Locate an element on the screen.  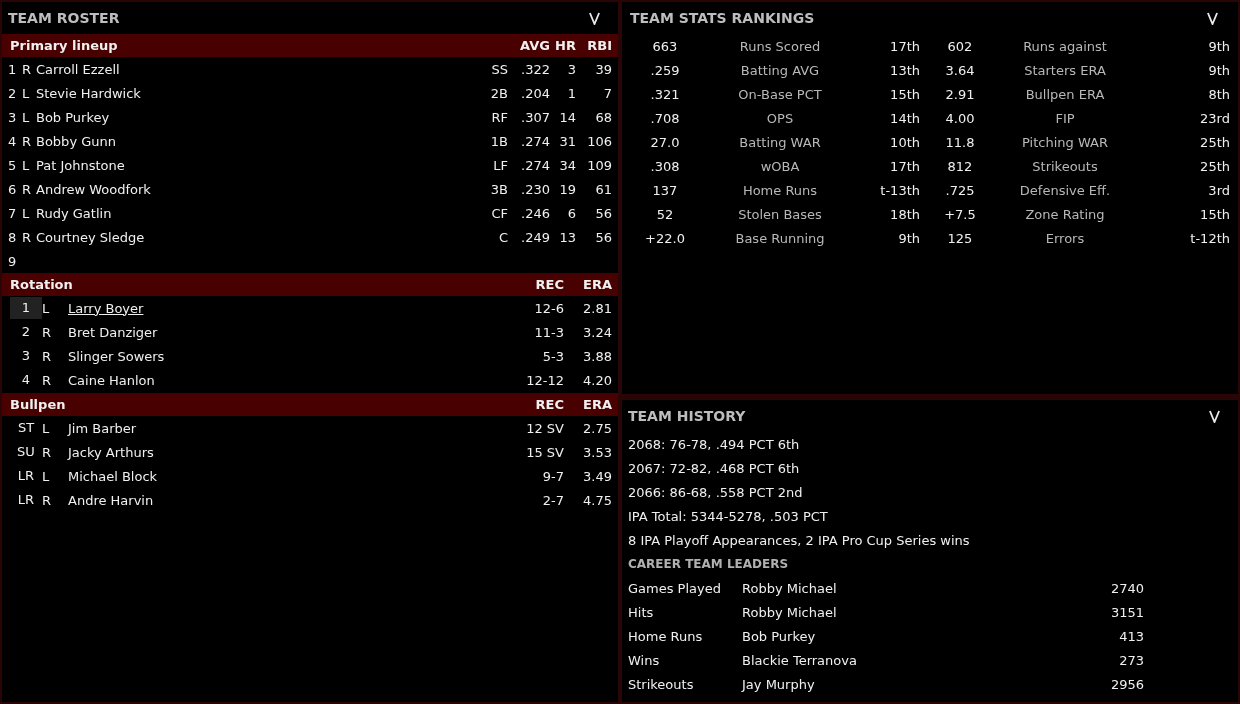
table-cell-text: 13 is located at coordinates (567, 237).